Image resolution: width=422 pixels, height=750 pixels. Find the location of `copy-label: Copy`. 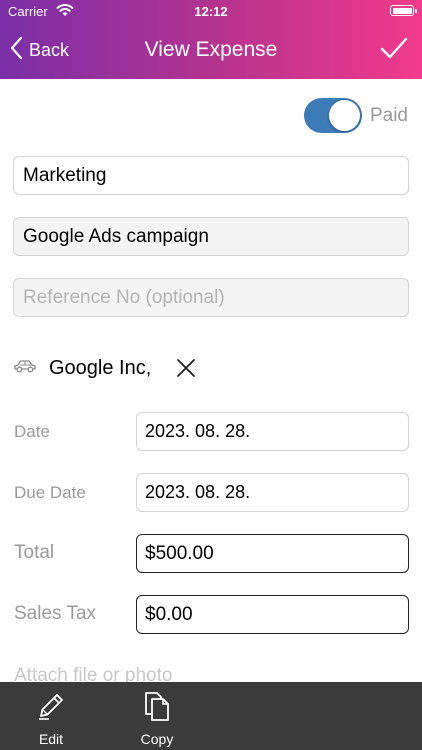

copy-label: Copy is located at coordinates (157, 739).